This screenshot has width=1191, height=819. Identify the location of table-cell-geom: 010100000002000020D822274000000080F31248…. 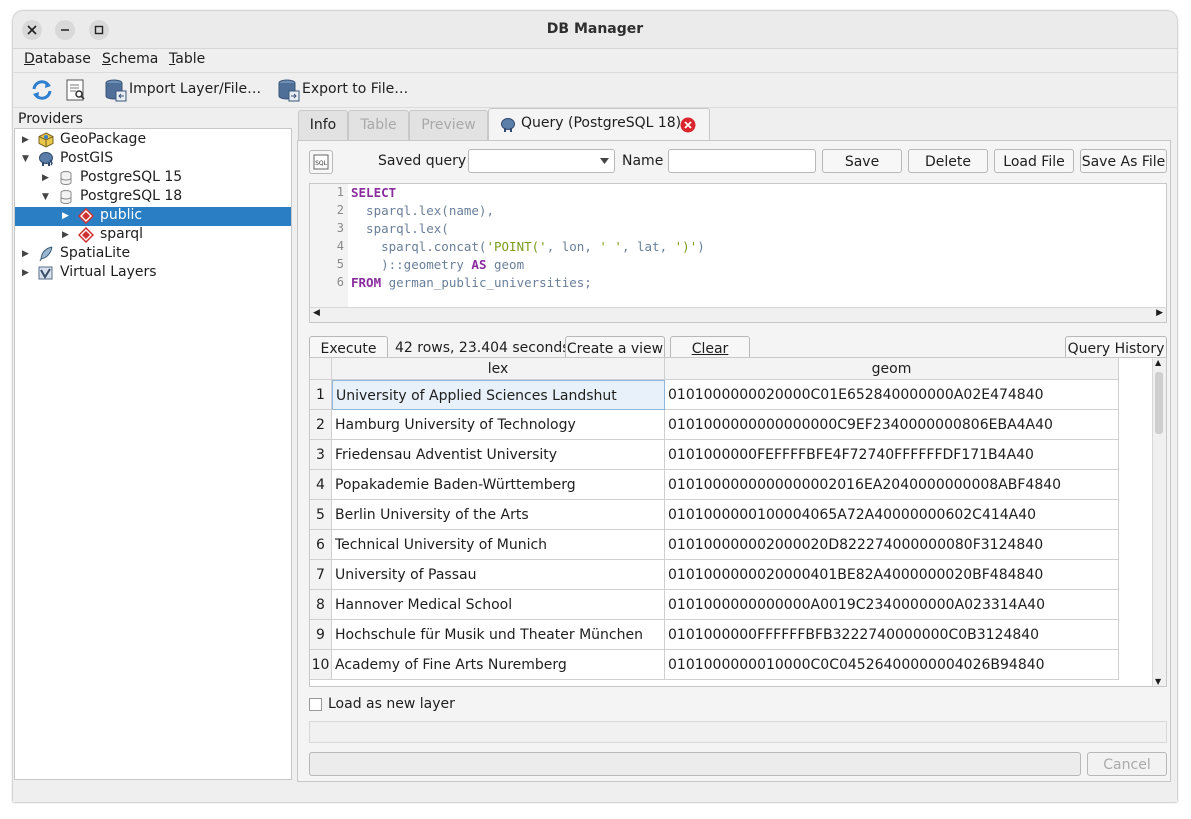
(892, 545).